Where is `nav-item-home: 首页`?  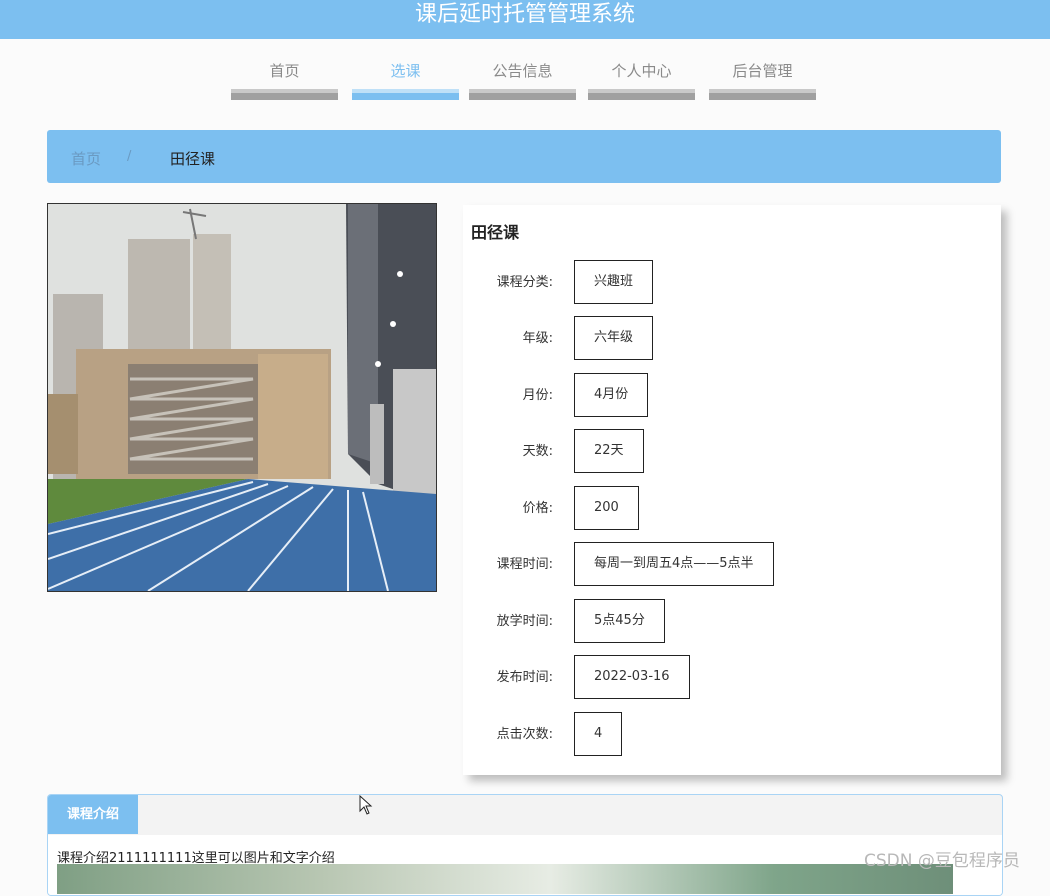
nav-item-home: 首页 is located at coordinates (284, 78).